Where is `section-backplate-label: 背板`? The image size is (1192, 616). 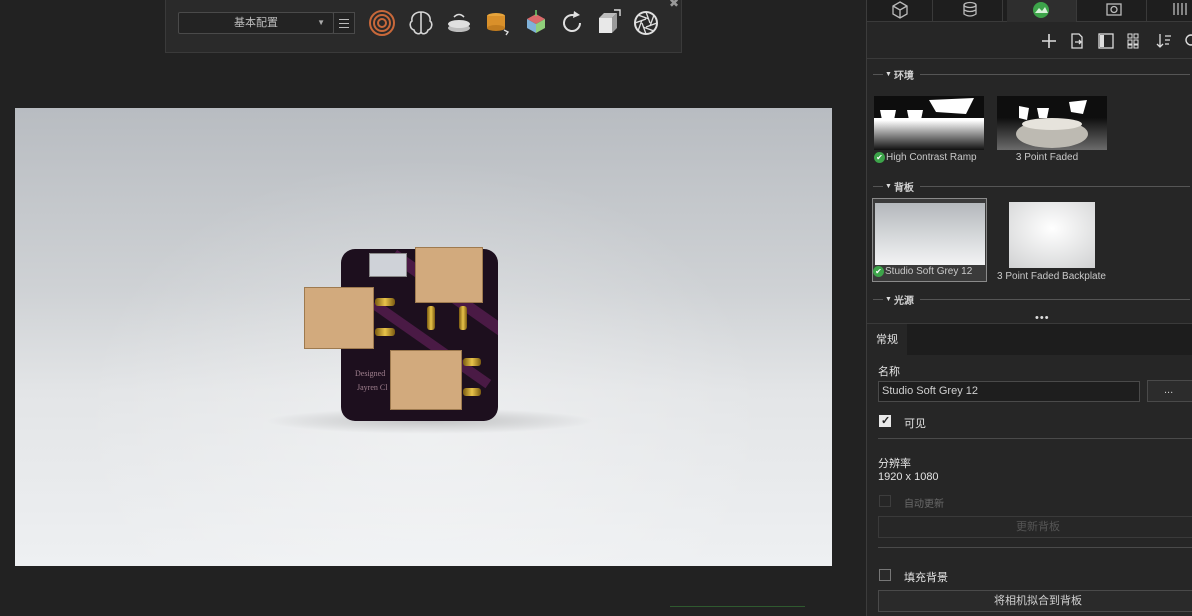
section-backplate-label: 背板 is located at coordinates (903, 188).